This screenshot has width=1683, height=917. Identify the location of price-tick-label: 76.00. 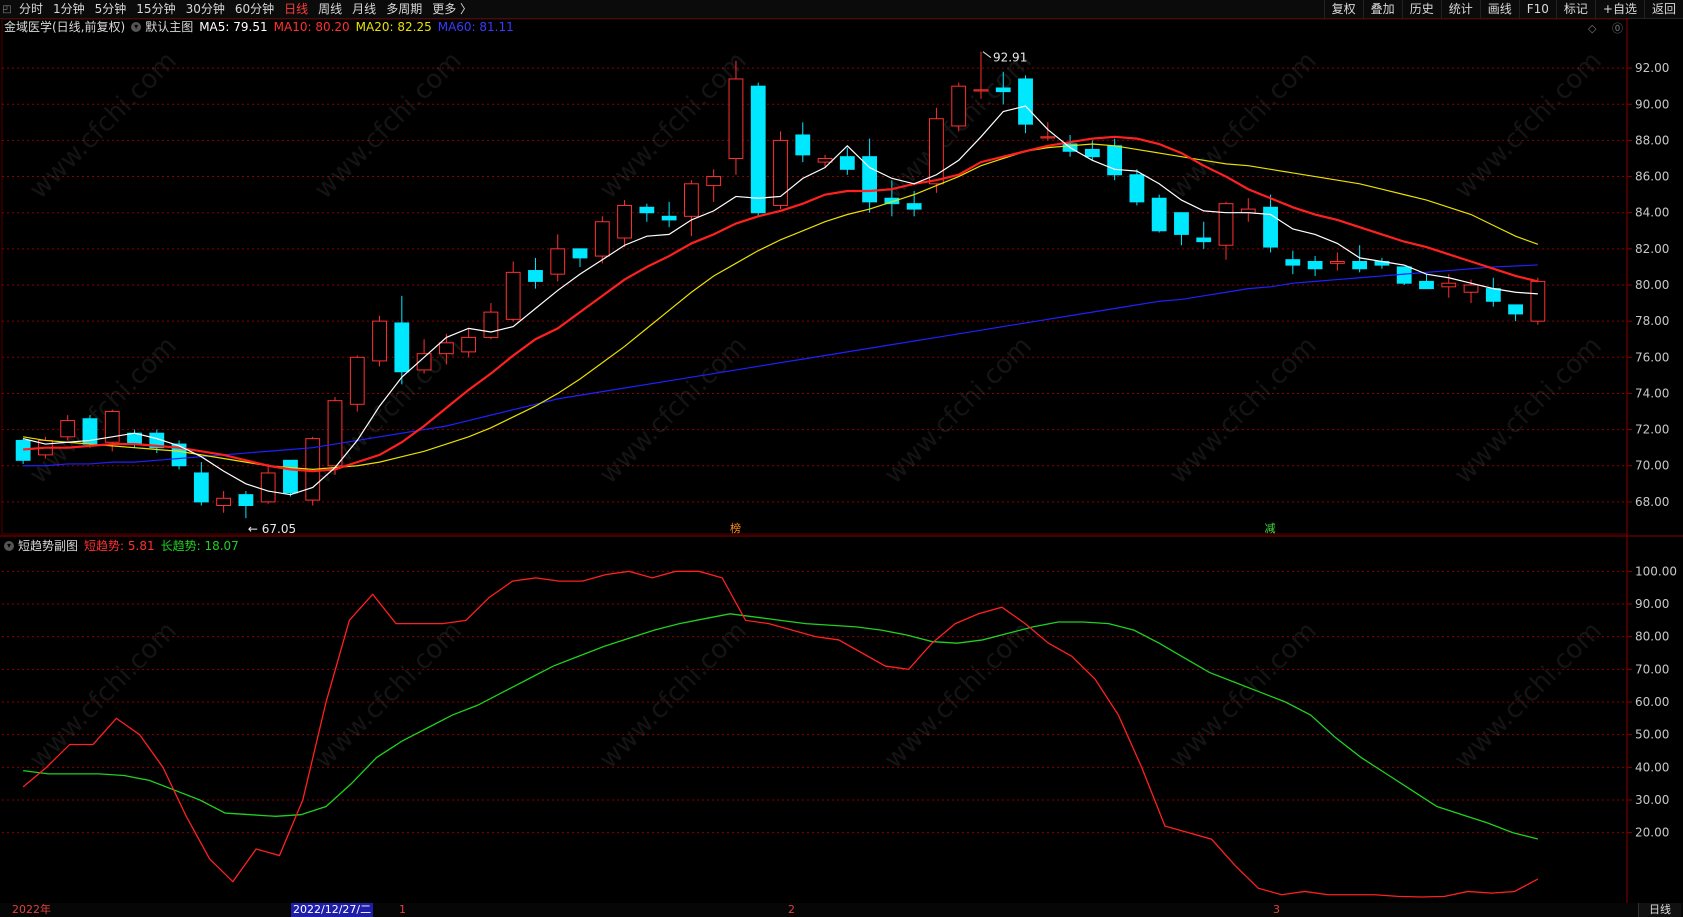
(1652, 357).